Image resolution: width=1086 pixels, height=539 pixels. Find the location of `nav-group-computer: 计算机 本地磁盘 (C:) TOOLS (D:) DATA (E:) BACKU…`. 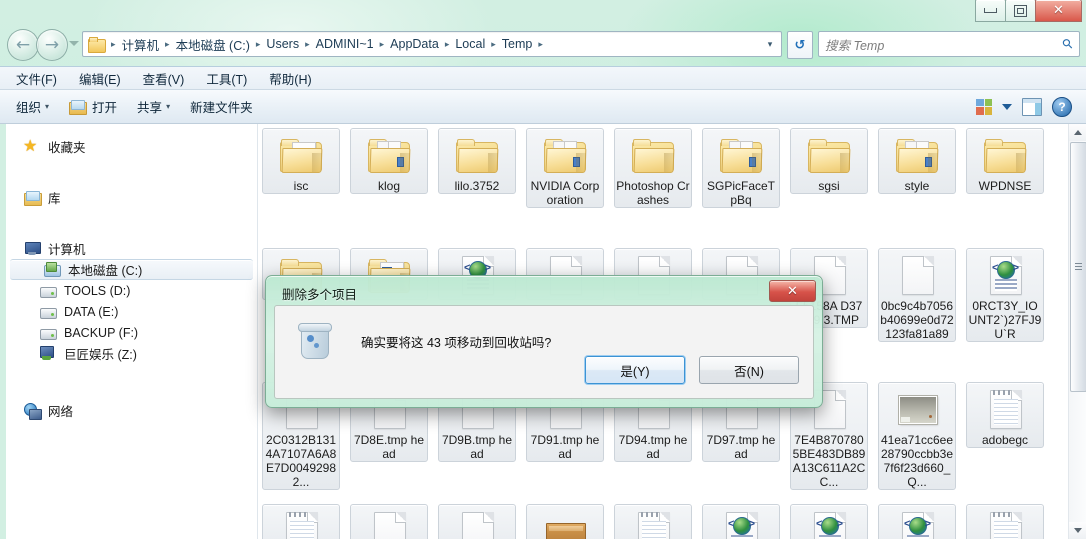

nav-group-computer: 计算机 本地磁盘 (C:) TOOLS (D:) DATA (E:) BACKU… is located at coordinates (131, 301).